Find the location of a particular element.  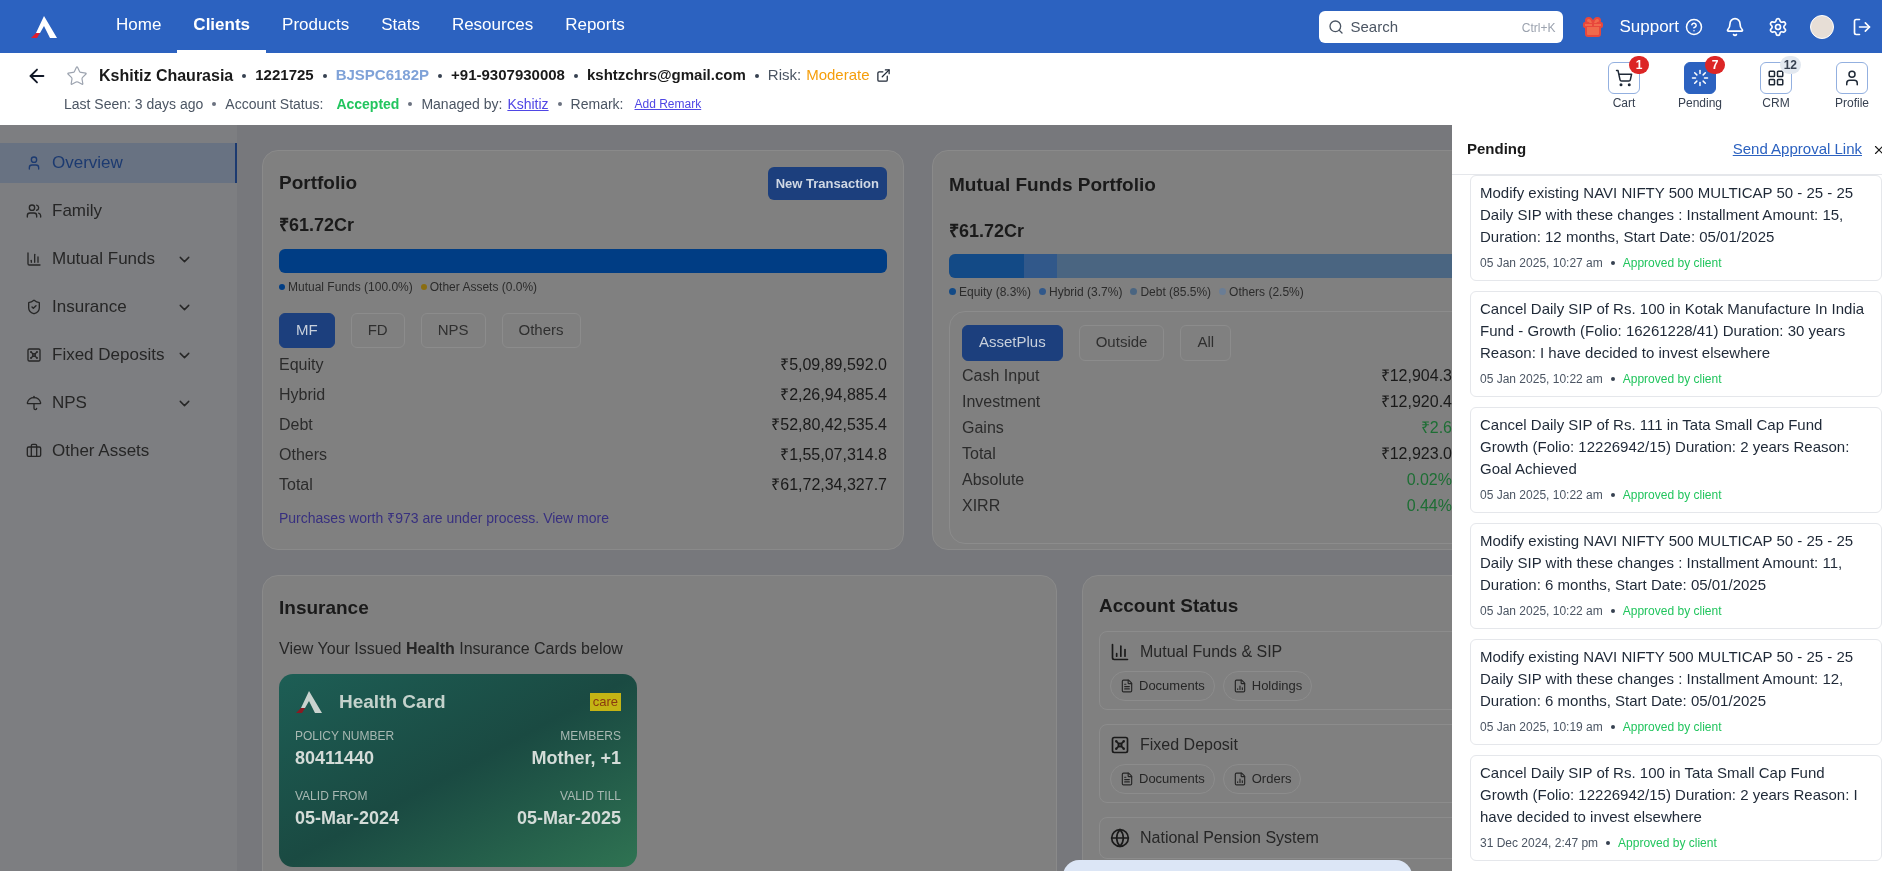

external-link-icon is located at coordinates (883, 75).